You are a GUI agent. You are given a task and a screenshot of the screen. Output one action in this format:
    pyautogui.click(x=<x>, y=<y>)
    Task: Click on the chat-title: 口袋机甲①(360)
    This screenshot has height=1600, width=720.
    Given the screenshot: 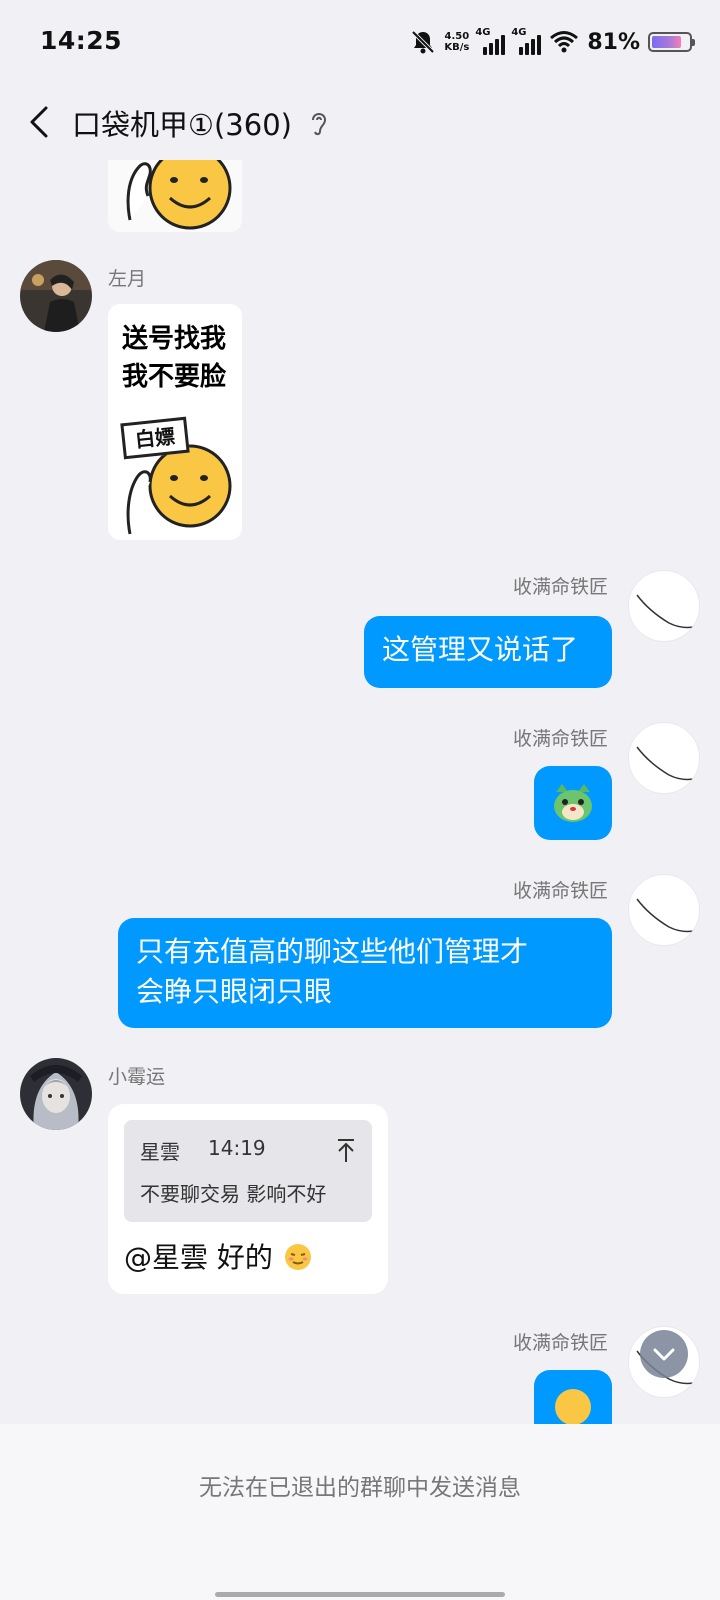 What is the action you would take?
    pyautogui.click(x=182, y=123)
    